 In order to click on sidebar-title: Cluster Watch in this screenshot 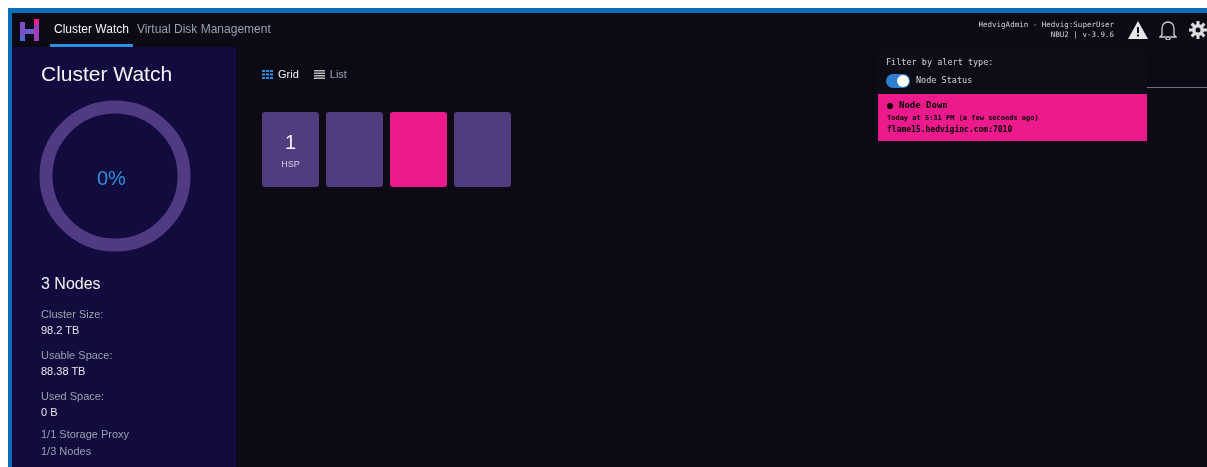, I will do `click(107, 74)`.